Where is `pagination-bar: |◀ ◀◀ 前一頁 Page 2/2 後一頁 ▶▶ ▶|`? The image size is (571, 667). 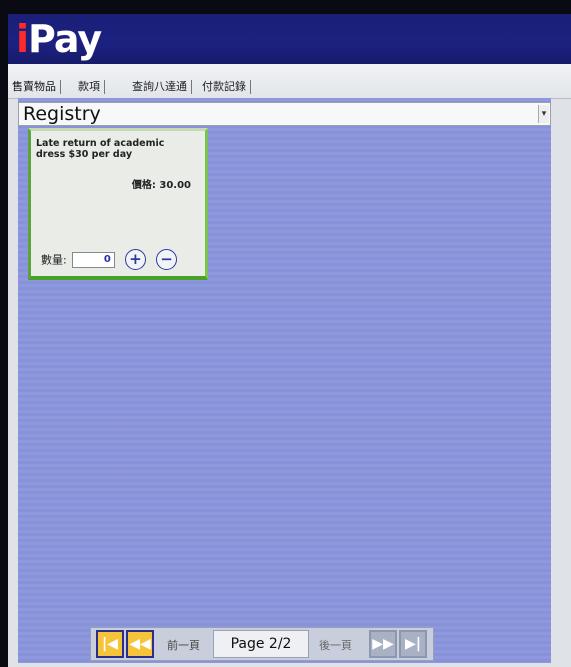 pagination-bar: |◀ ◀◀ 前一頁 Page 2/2 後一頁 ▶▶ ▶| is located at coordinates (262, 644).